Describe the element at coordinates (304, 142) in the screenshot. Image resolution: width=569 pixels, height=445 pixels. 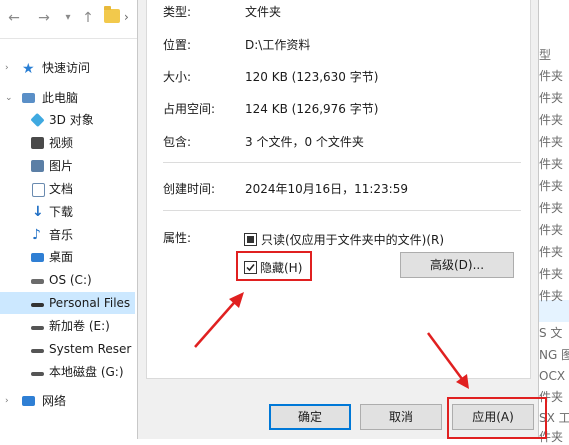
I see `contains-value: 3 个文件，0 个文件夹` at that location.